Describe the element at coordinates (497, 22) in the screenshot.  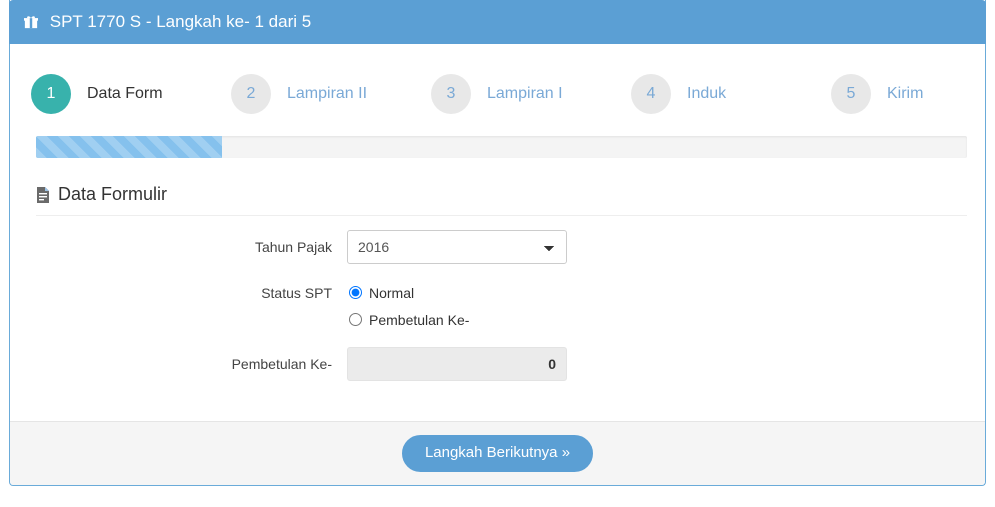
I see `panel-header: SPT 1770 S - Langkah ke- 1 dari 5` at that location.